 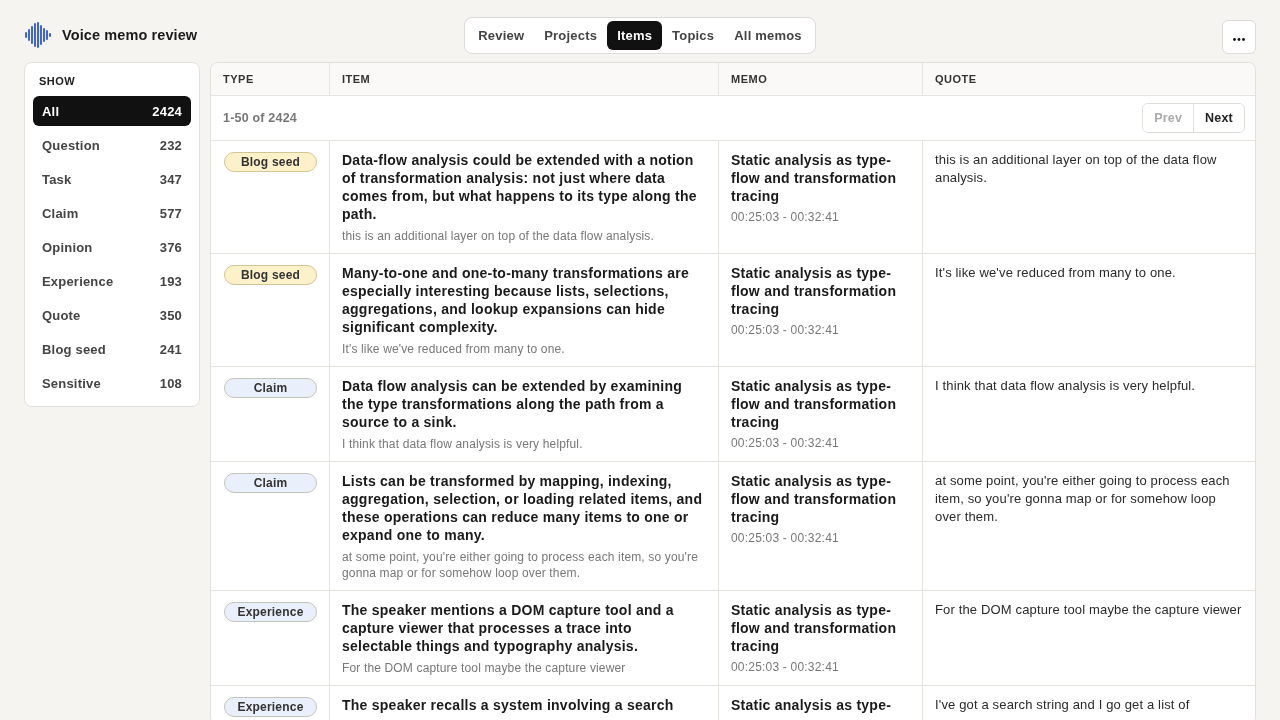 What do you see at coordinates (1239, 39) in the screenshot?
I see `more-icon` at bounding box center [1239, 39].